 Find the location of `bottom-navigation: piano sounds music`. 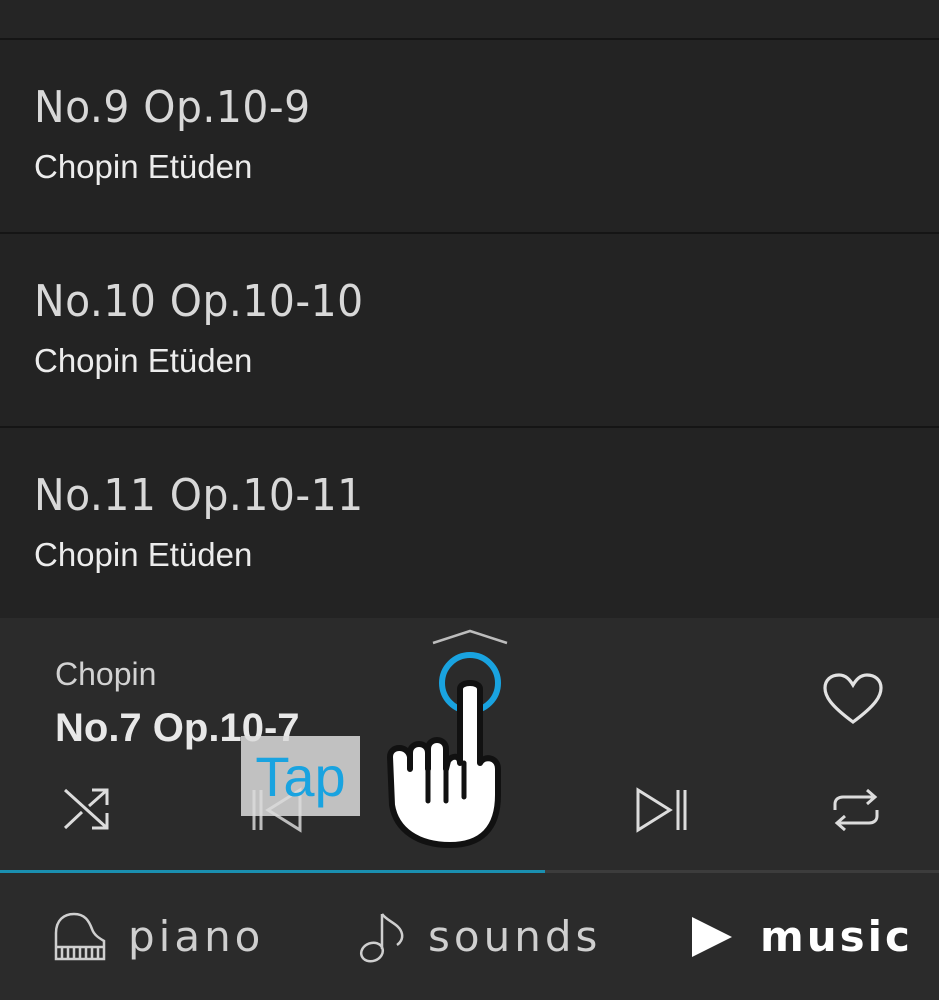

bottom-navigation: piano sounds music is located at coordinates (469, 936).